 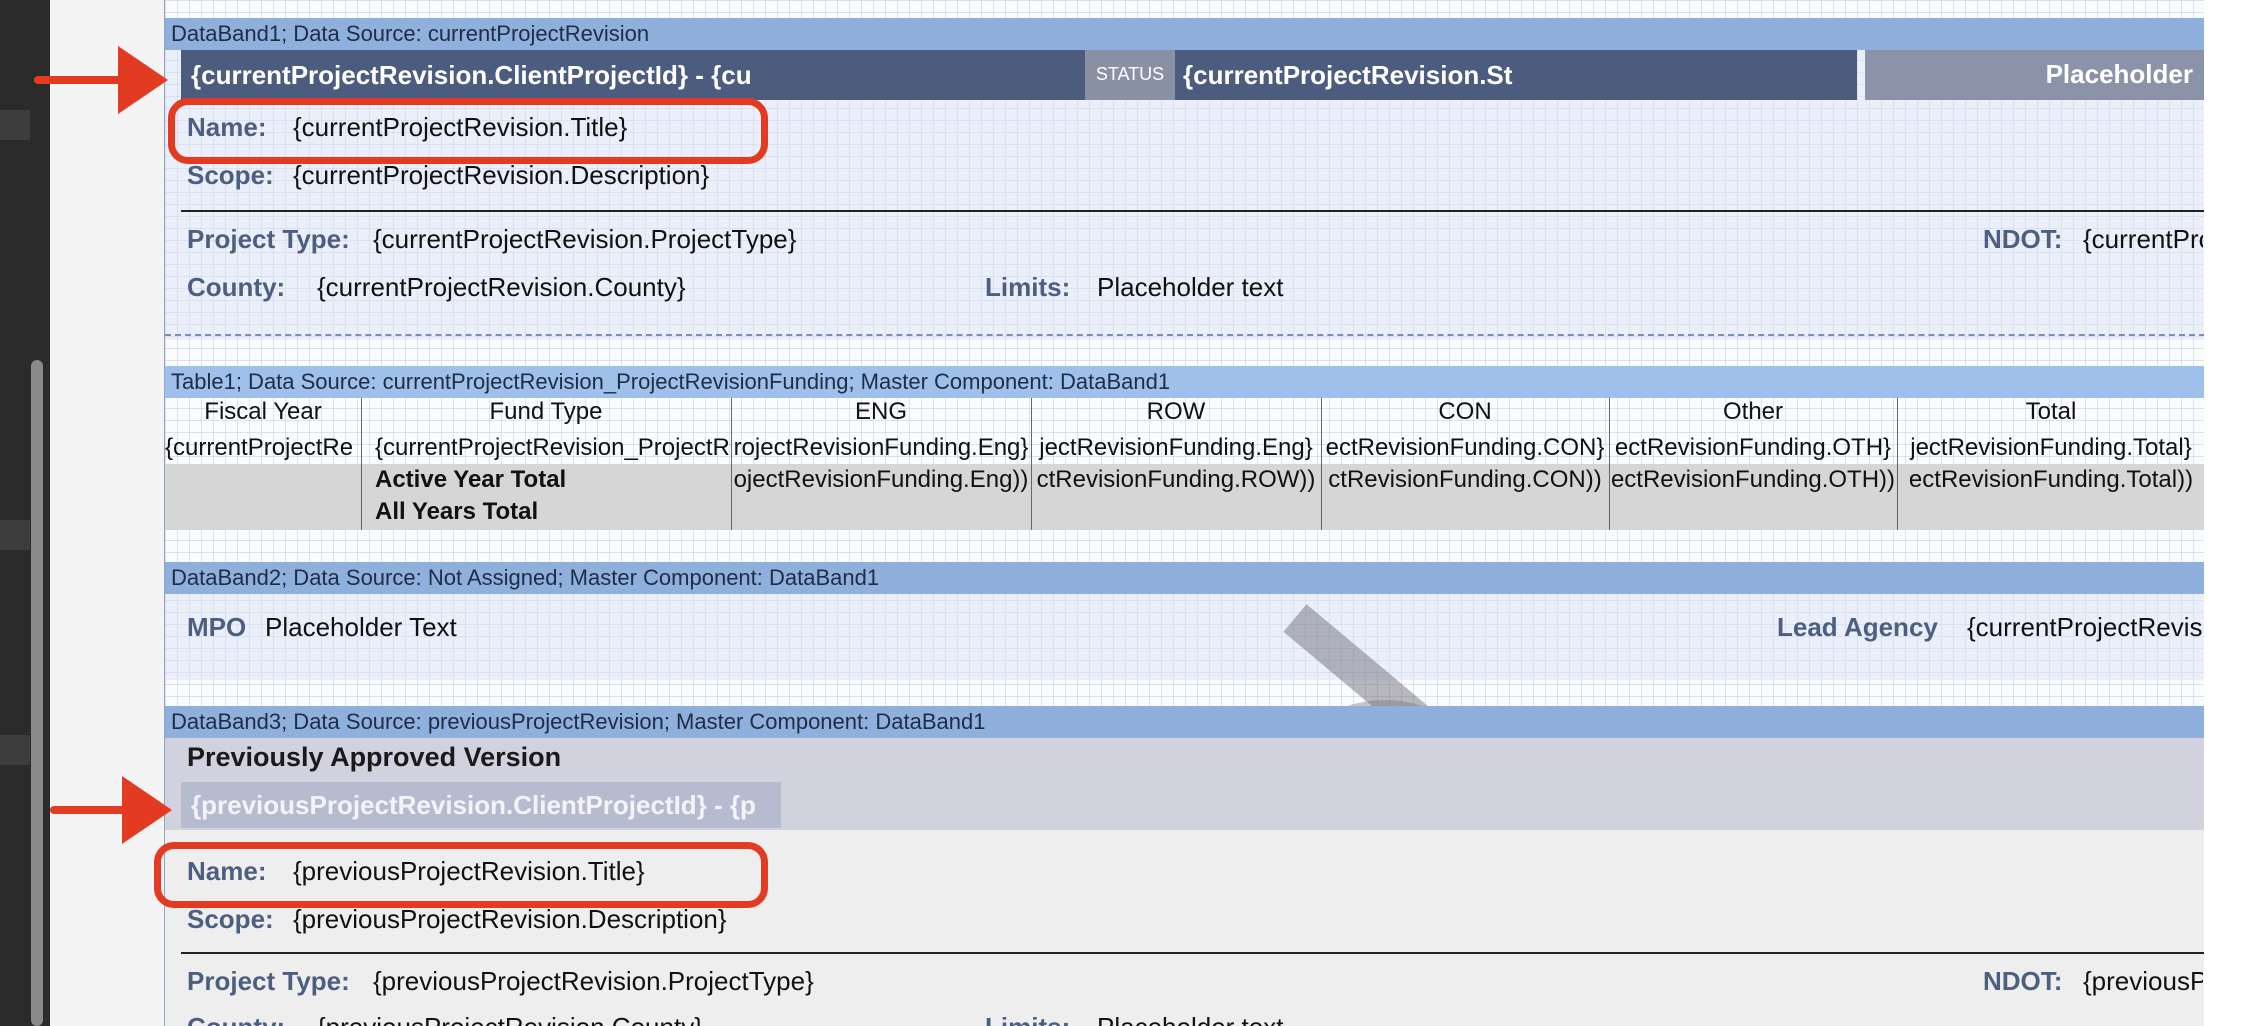 I want to click on current-project-type-label: Project Type:, so click(x=268, y=239).